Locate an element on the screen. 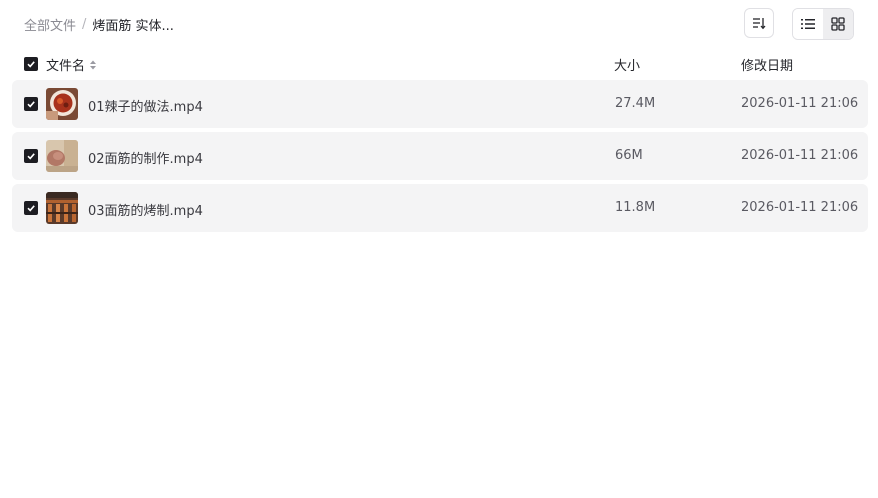 The image size is (878, 498). file-row: 03面筋的烤制.mp4 11.8M 2026-01-11 21:06 is located at coordinates (440, 208).